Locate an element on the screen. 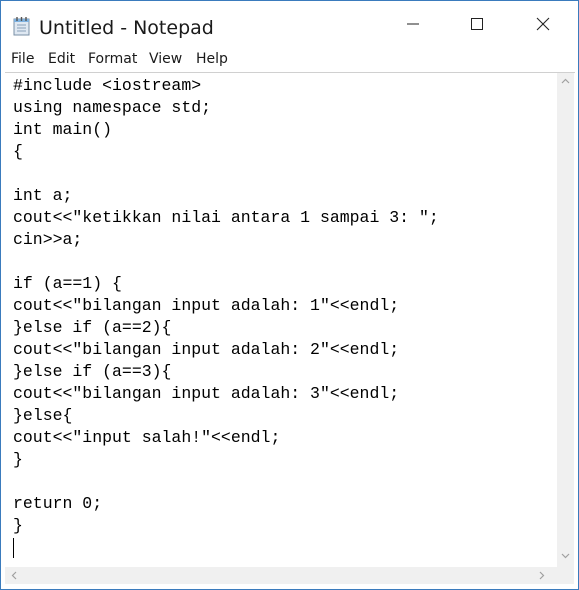 The image size is (579, 590). code-line: using namespace std; is located at coordinates (112, 107).